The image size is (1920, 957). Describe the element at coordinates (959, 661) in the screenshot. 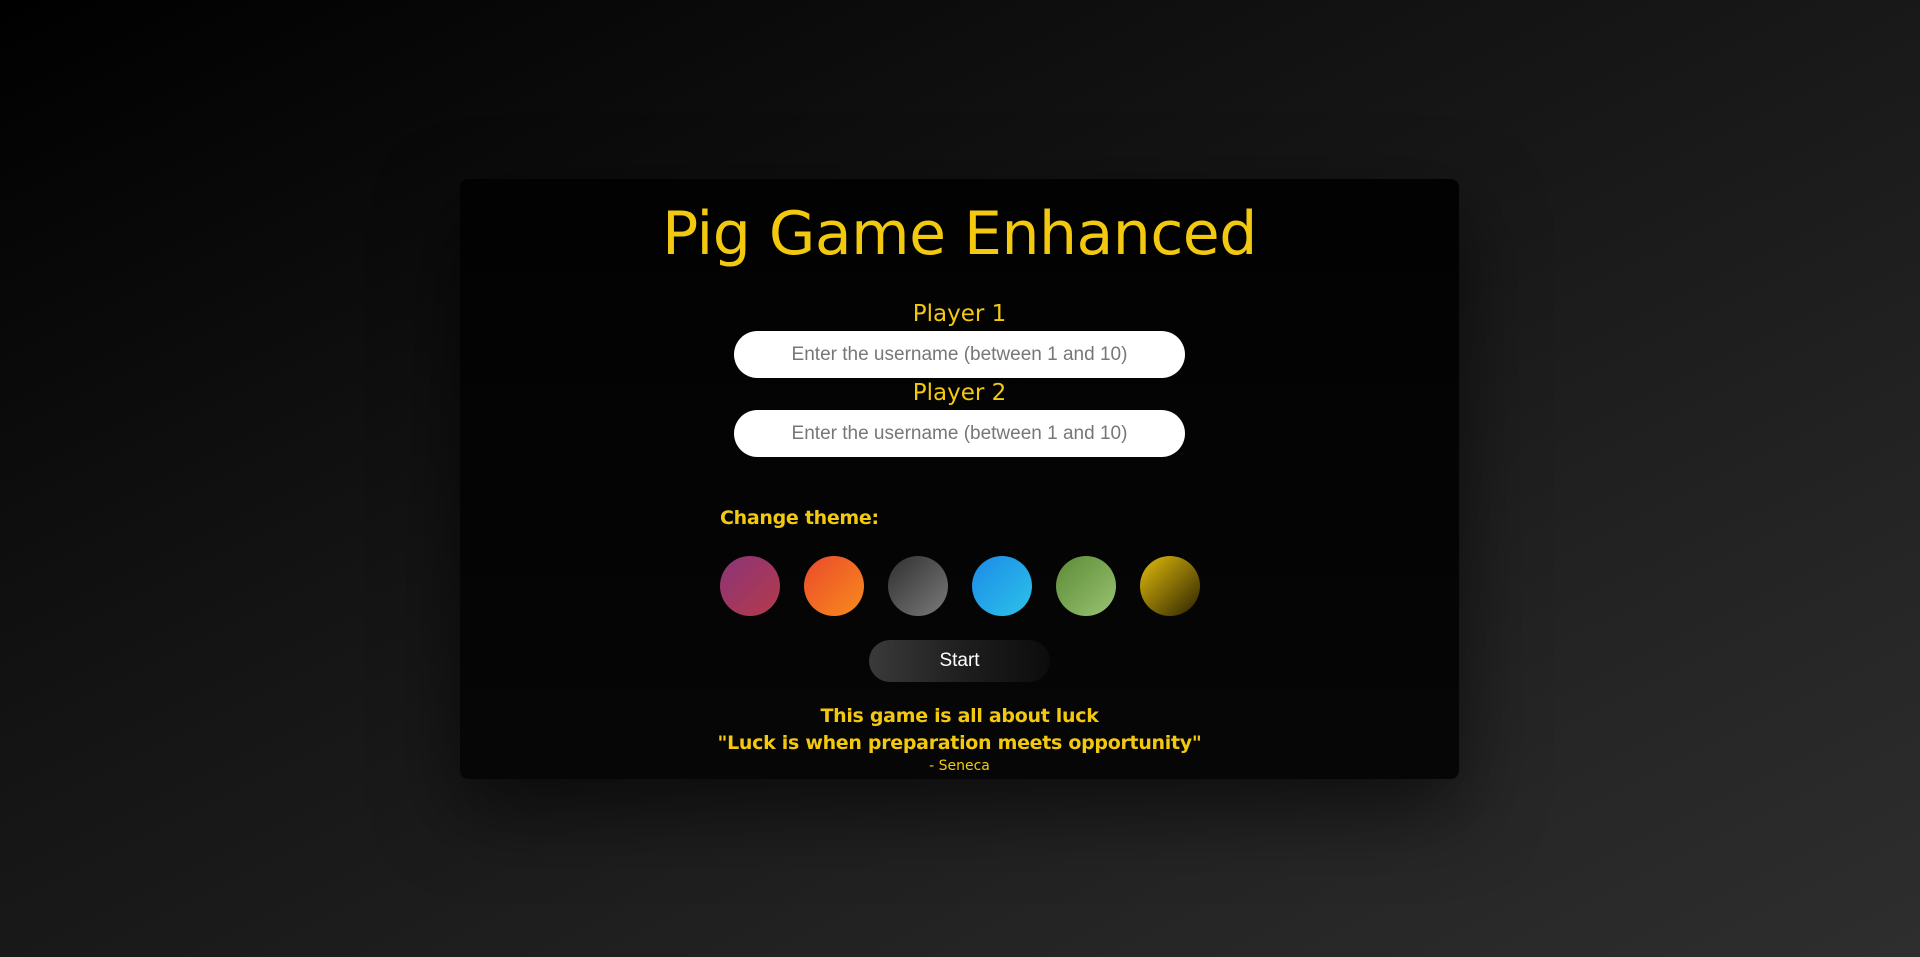

I see `start-button: Start` at that location.